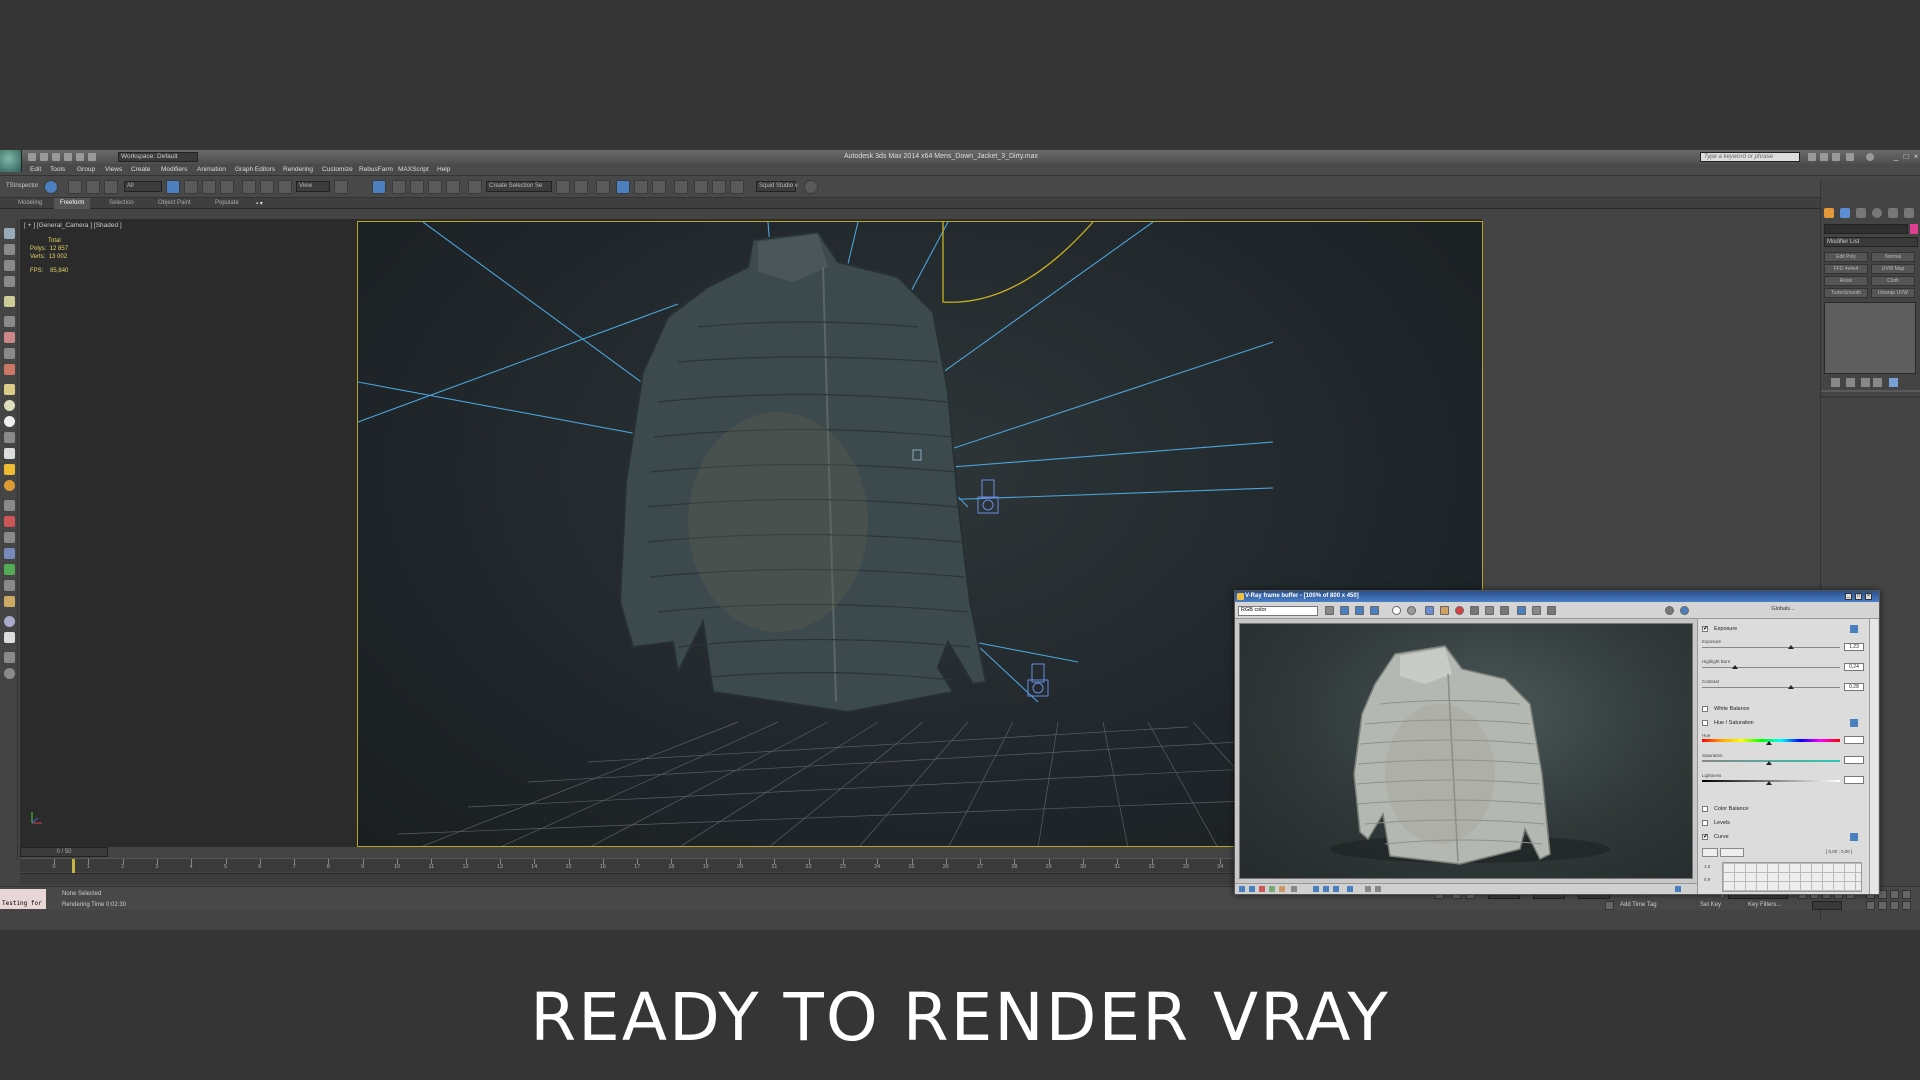 This screenshot has height=1080, width=1920. I want to click on modifier-uvw-map-button: UVW Map, so click(1893, 269).